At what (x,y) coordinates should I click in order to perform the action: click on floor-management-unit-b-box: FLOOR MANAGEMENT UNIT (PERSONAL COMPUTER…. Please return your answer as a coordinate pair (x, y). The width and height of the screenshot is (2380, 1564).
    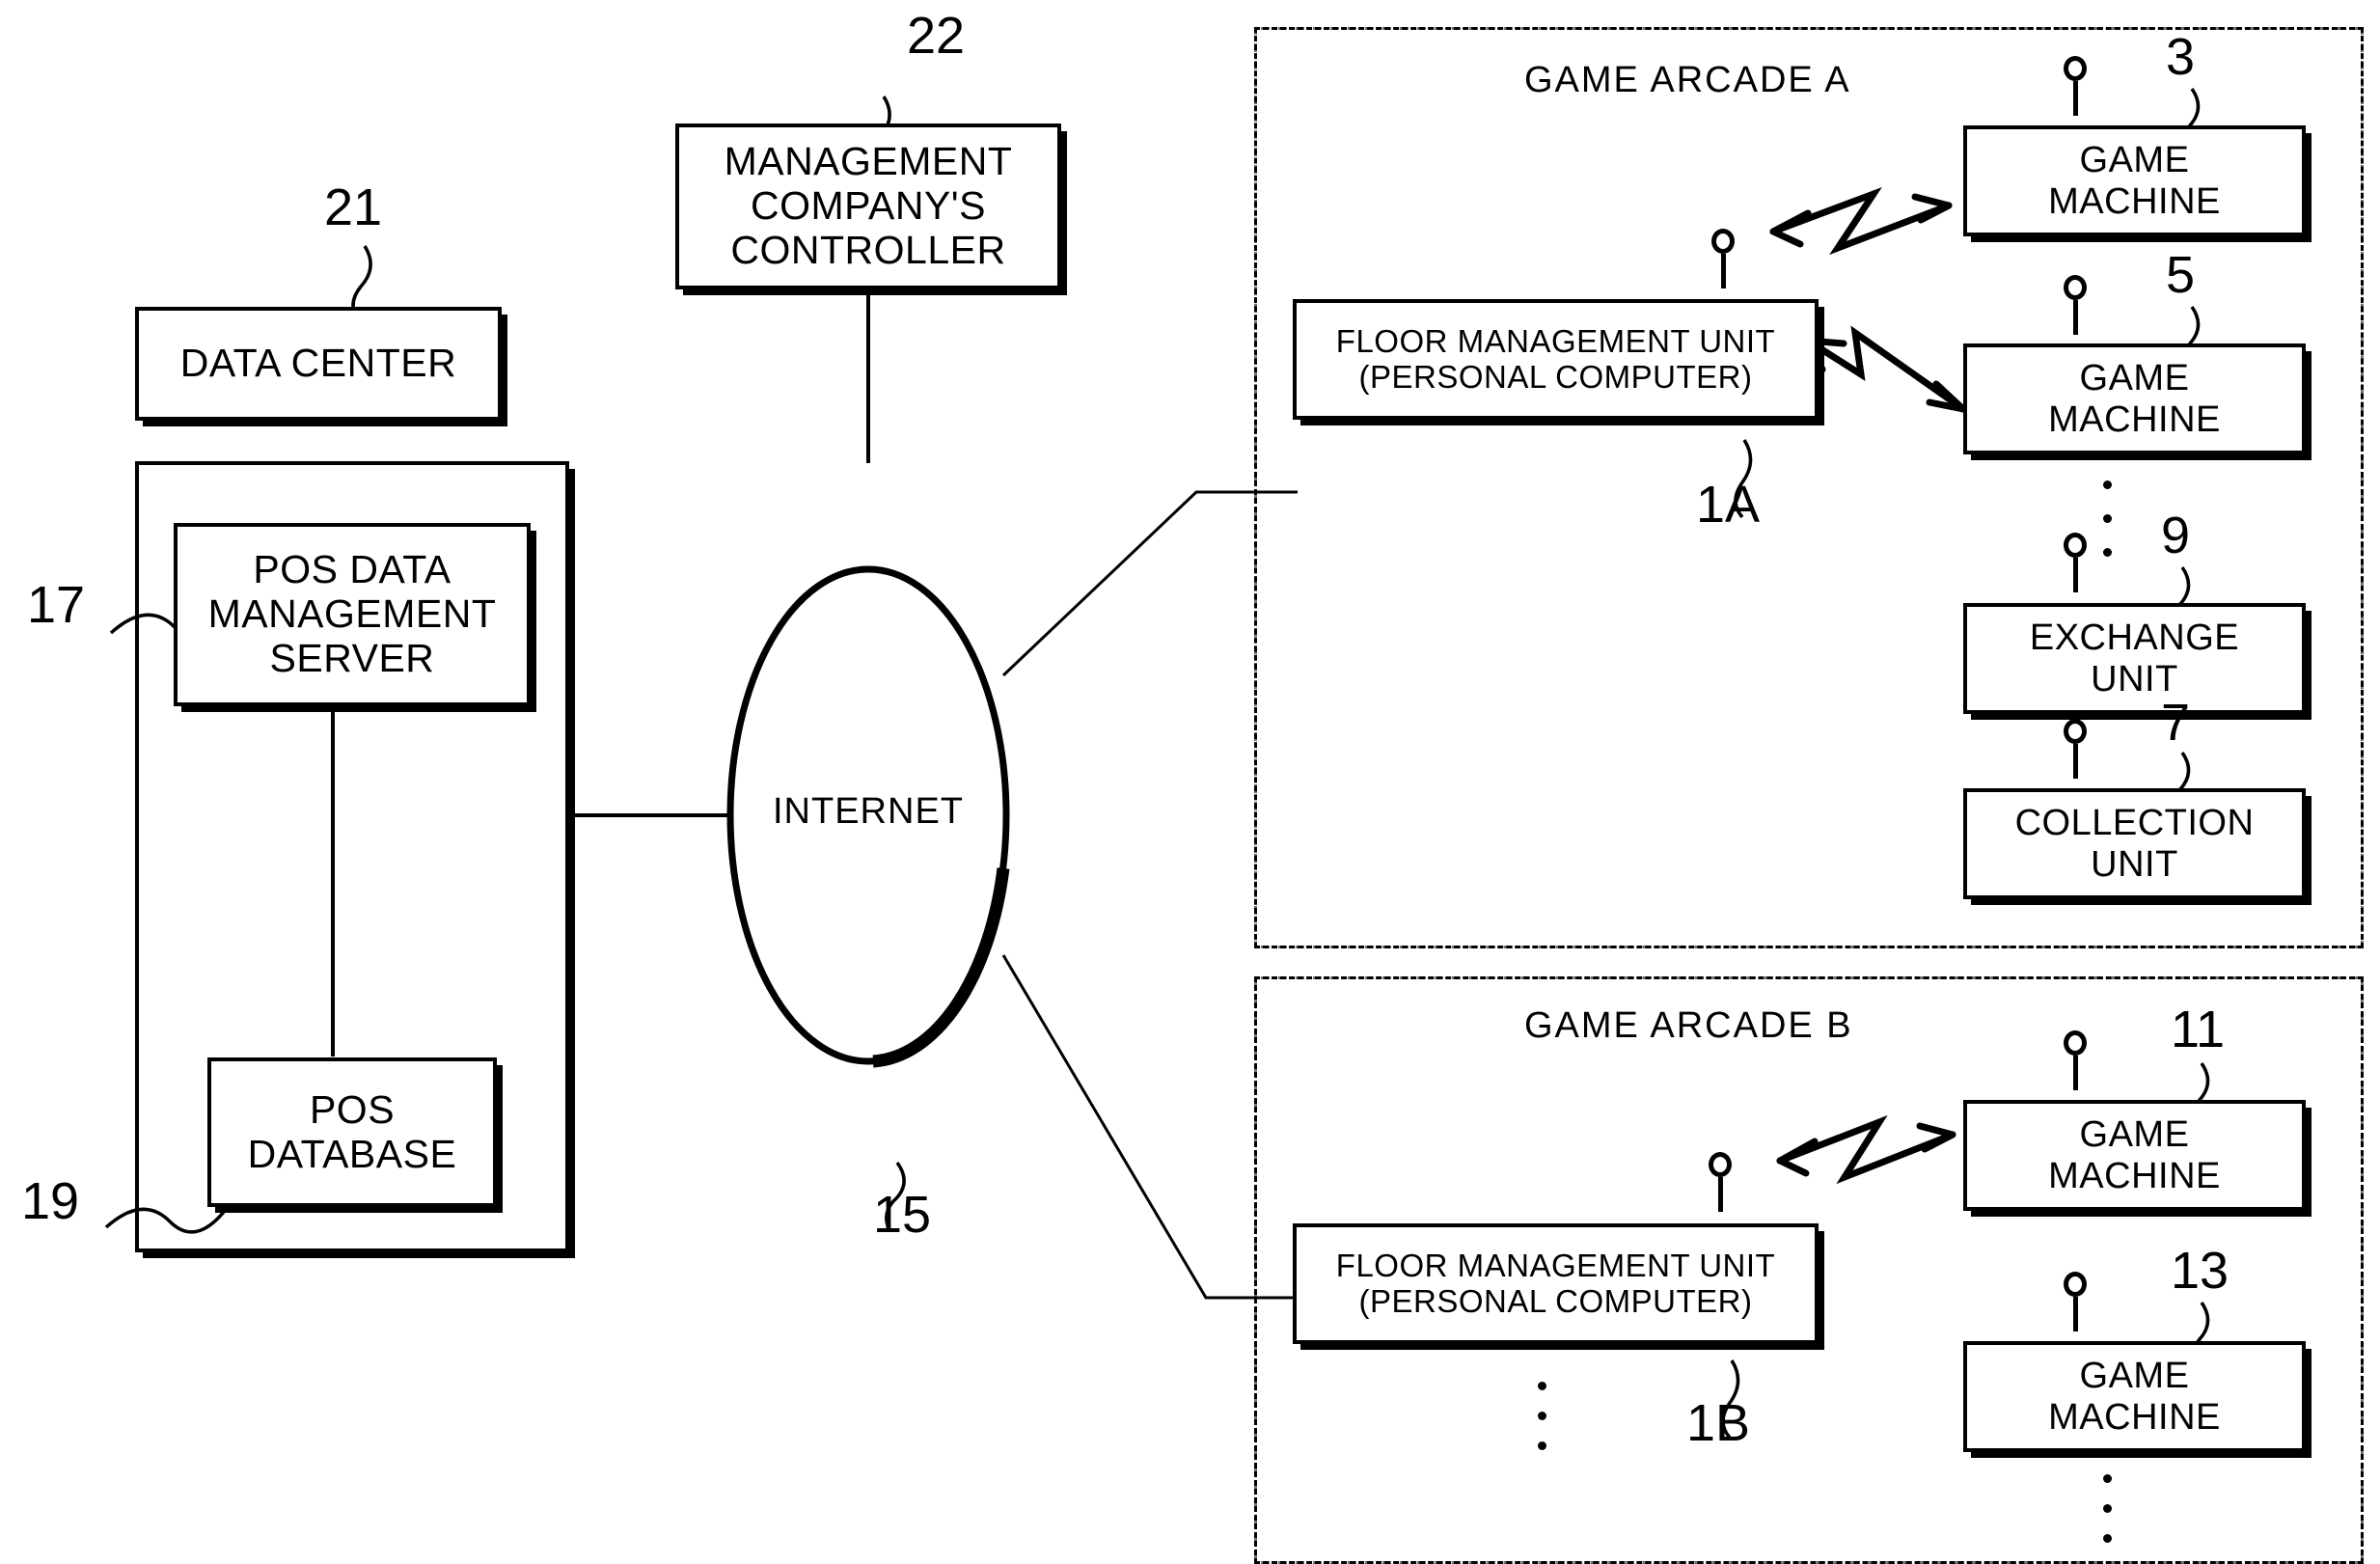
    Looking at the image, I should click on (1556, 1283).